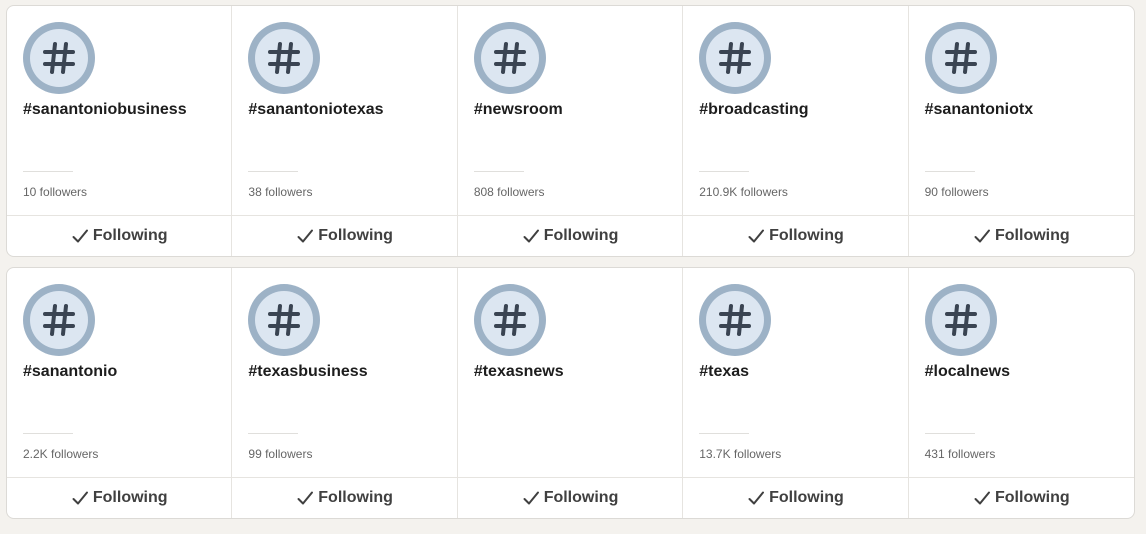  What do you see at coordinates (345, 393) in the screenshot?
I see `hashtag-card: #texasbusiness 99 followers Following` at bounding box center [345, 393].